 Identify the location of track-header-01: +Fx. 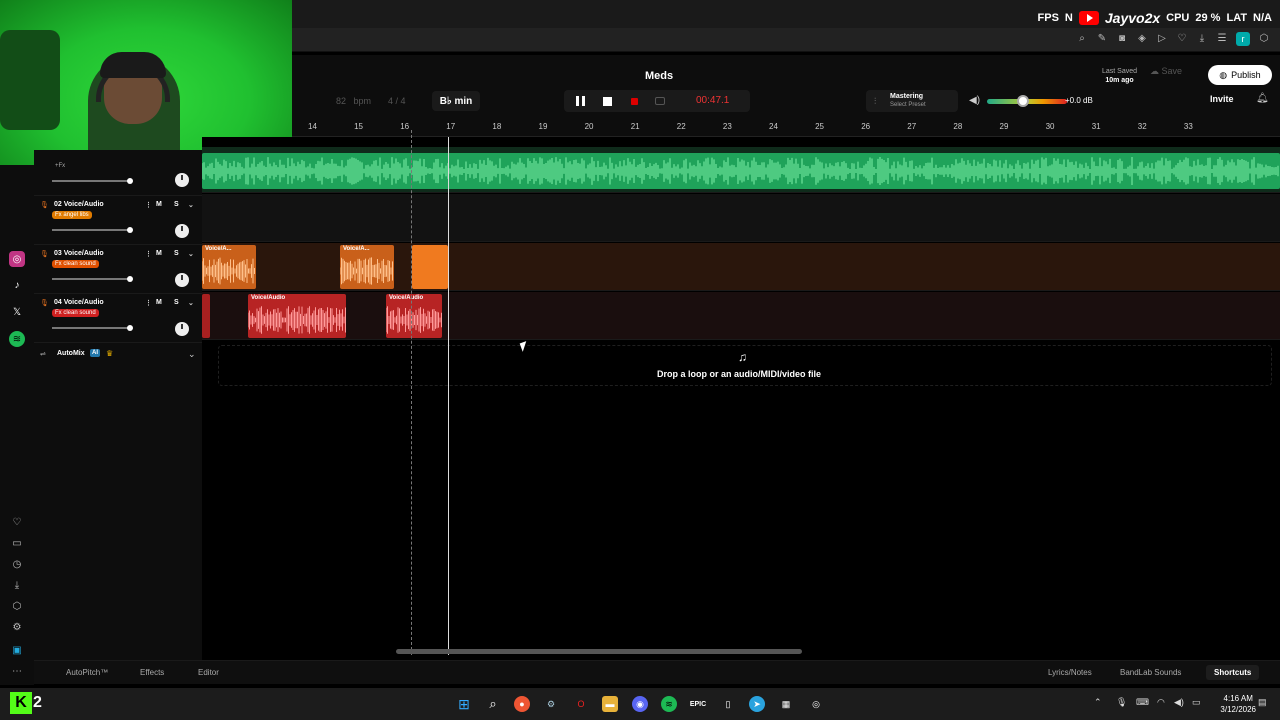
(118, 173).